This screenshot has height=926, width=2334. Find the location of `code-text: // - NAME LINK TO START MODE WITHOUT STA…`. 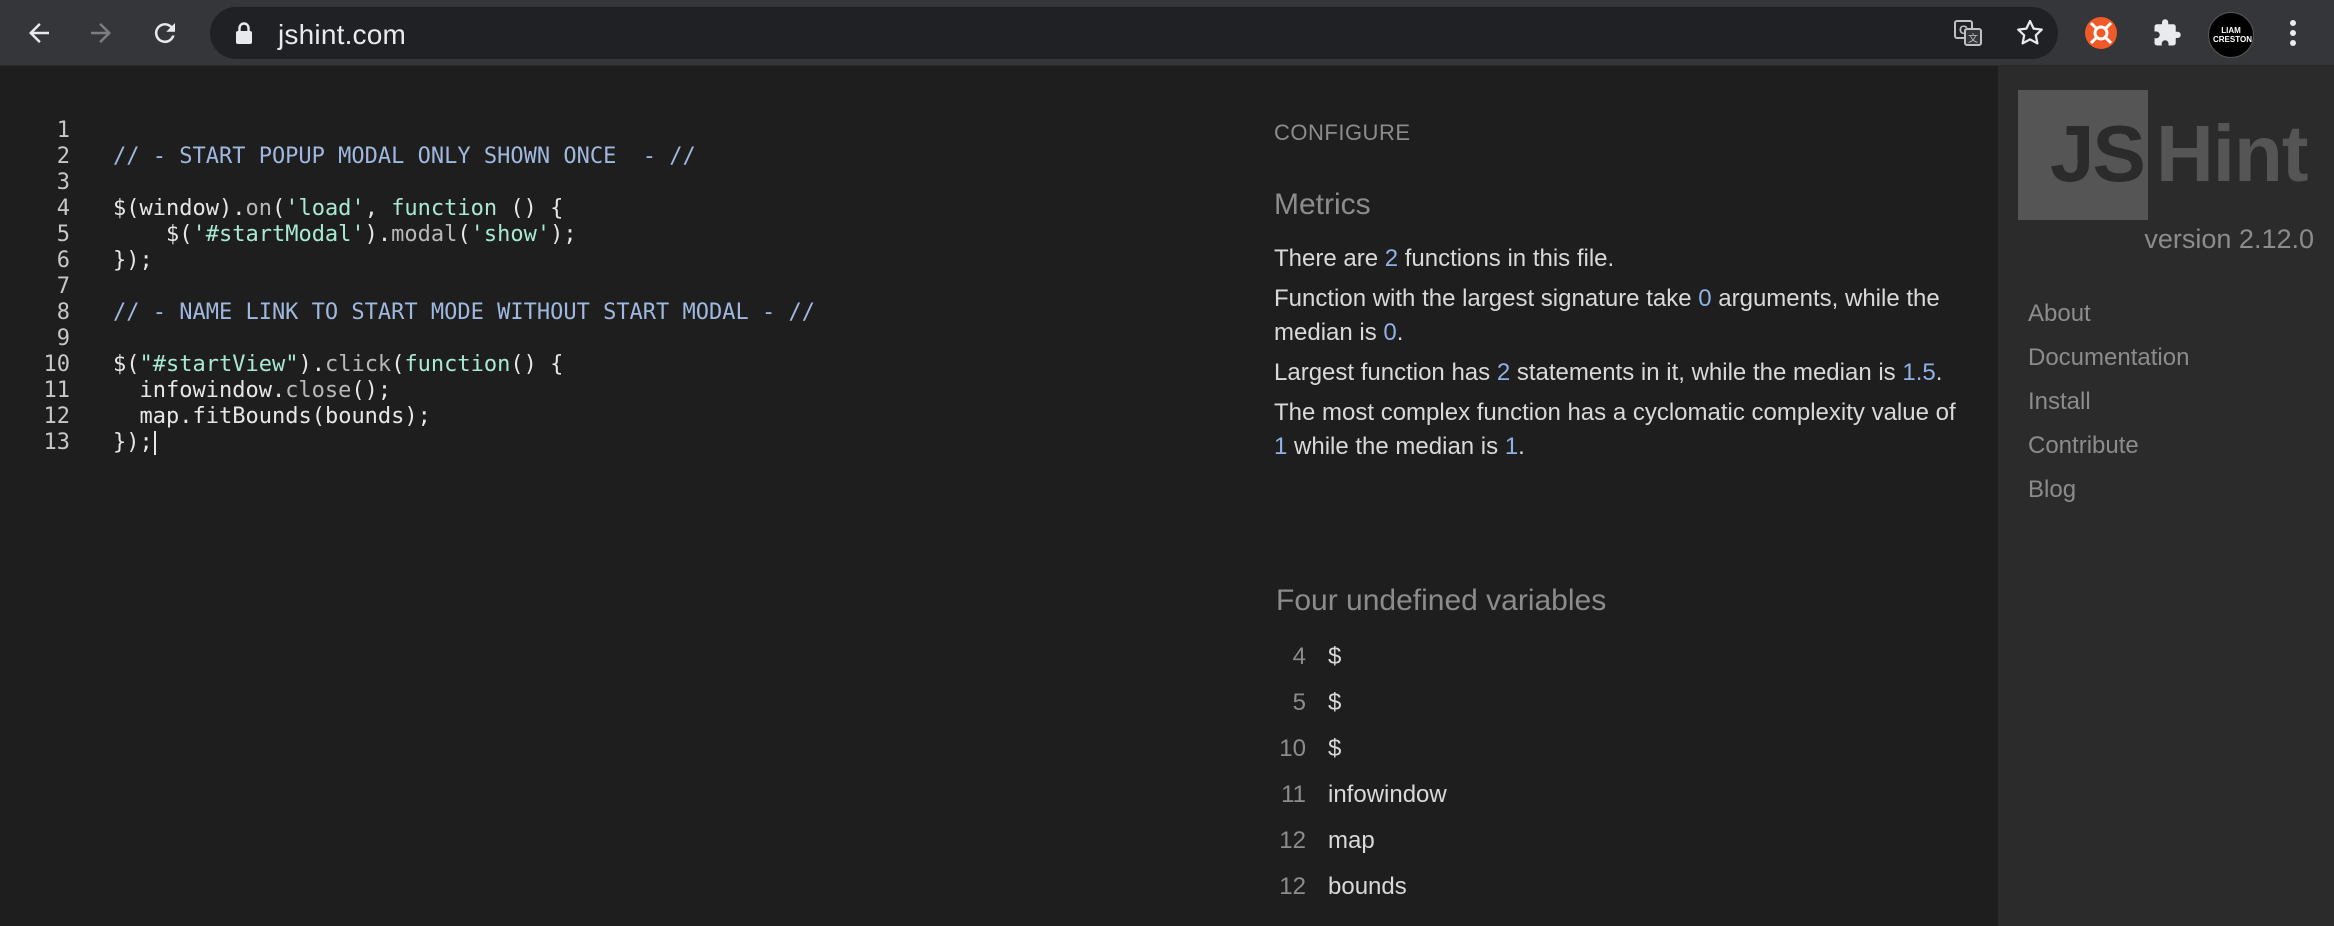

code-text: // - NAME LINK TO START MODE WITHOUT STA… is located at coordinates (464, 313).